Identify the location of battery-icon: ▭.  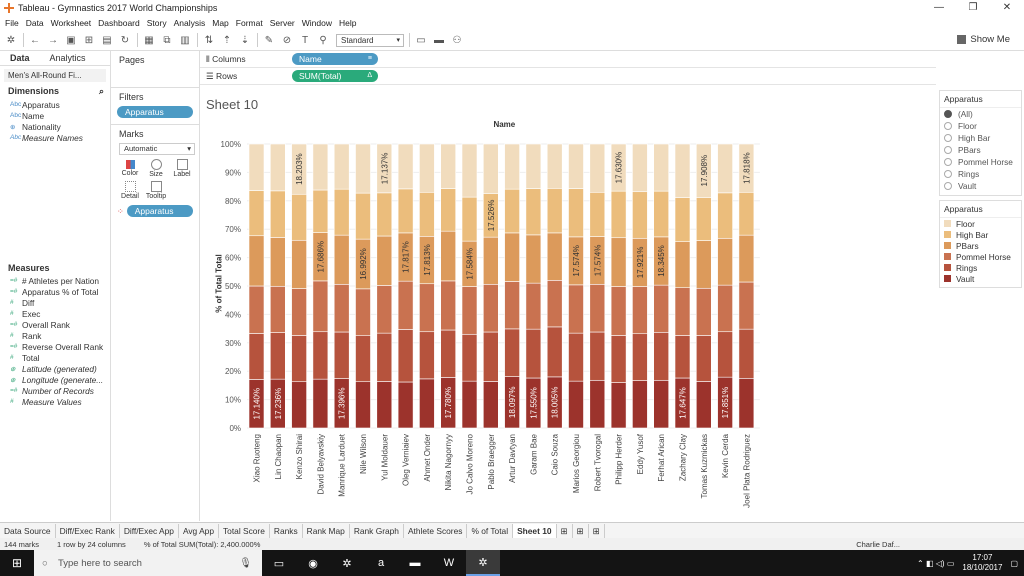
(951, 563).